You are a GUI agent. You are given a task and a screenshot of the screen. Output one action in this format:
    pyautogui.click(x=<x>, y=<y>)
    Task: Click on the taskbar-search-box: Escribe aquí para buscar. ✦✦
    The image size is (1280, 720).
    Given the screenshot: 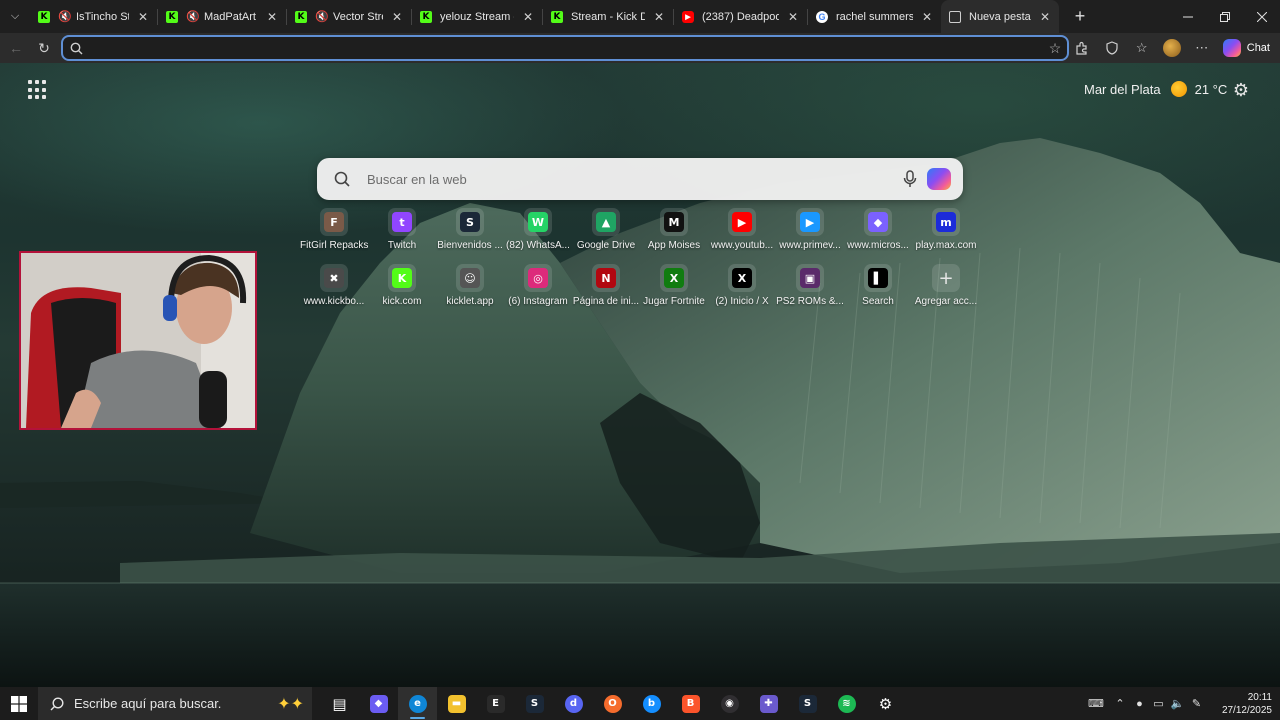 What is the action you would take?
    pyautogui.click(x=175, y=703)
    